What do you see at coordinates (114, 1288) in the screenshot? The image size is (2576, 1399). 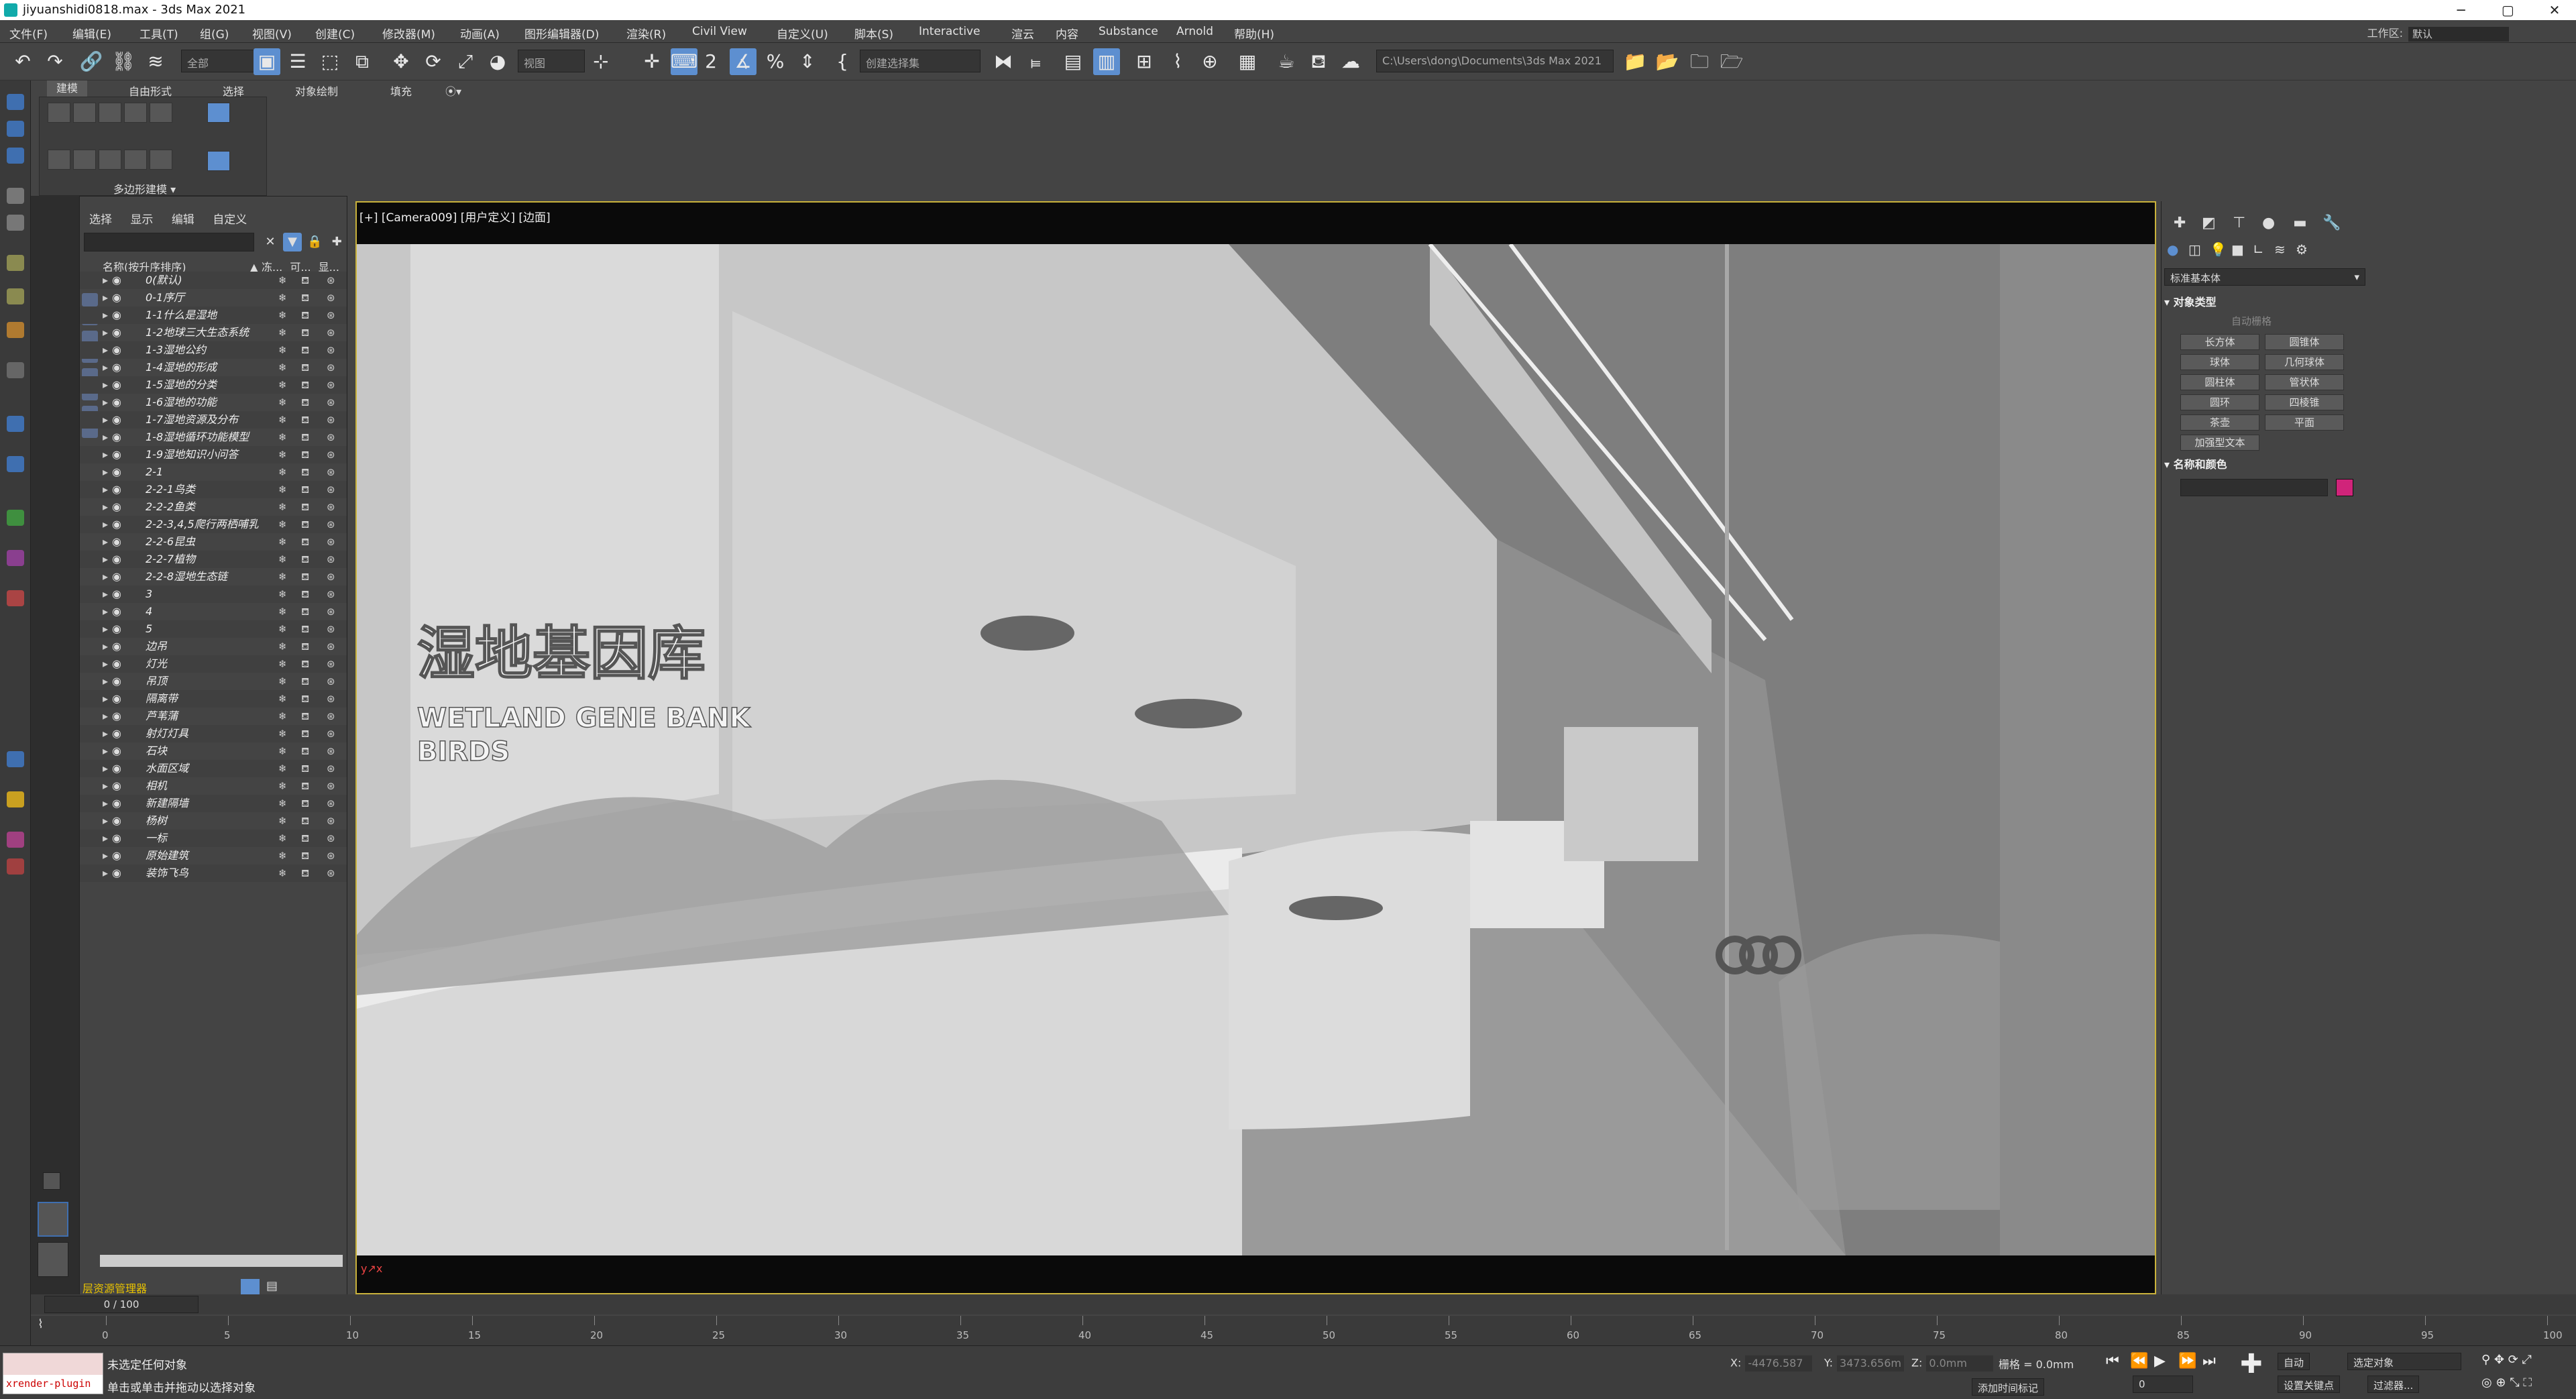 I see `explorer-name-dropdown: 层资源管理器` at bounding box center [114, 1288].